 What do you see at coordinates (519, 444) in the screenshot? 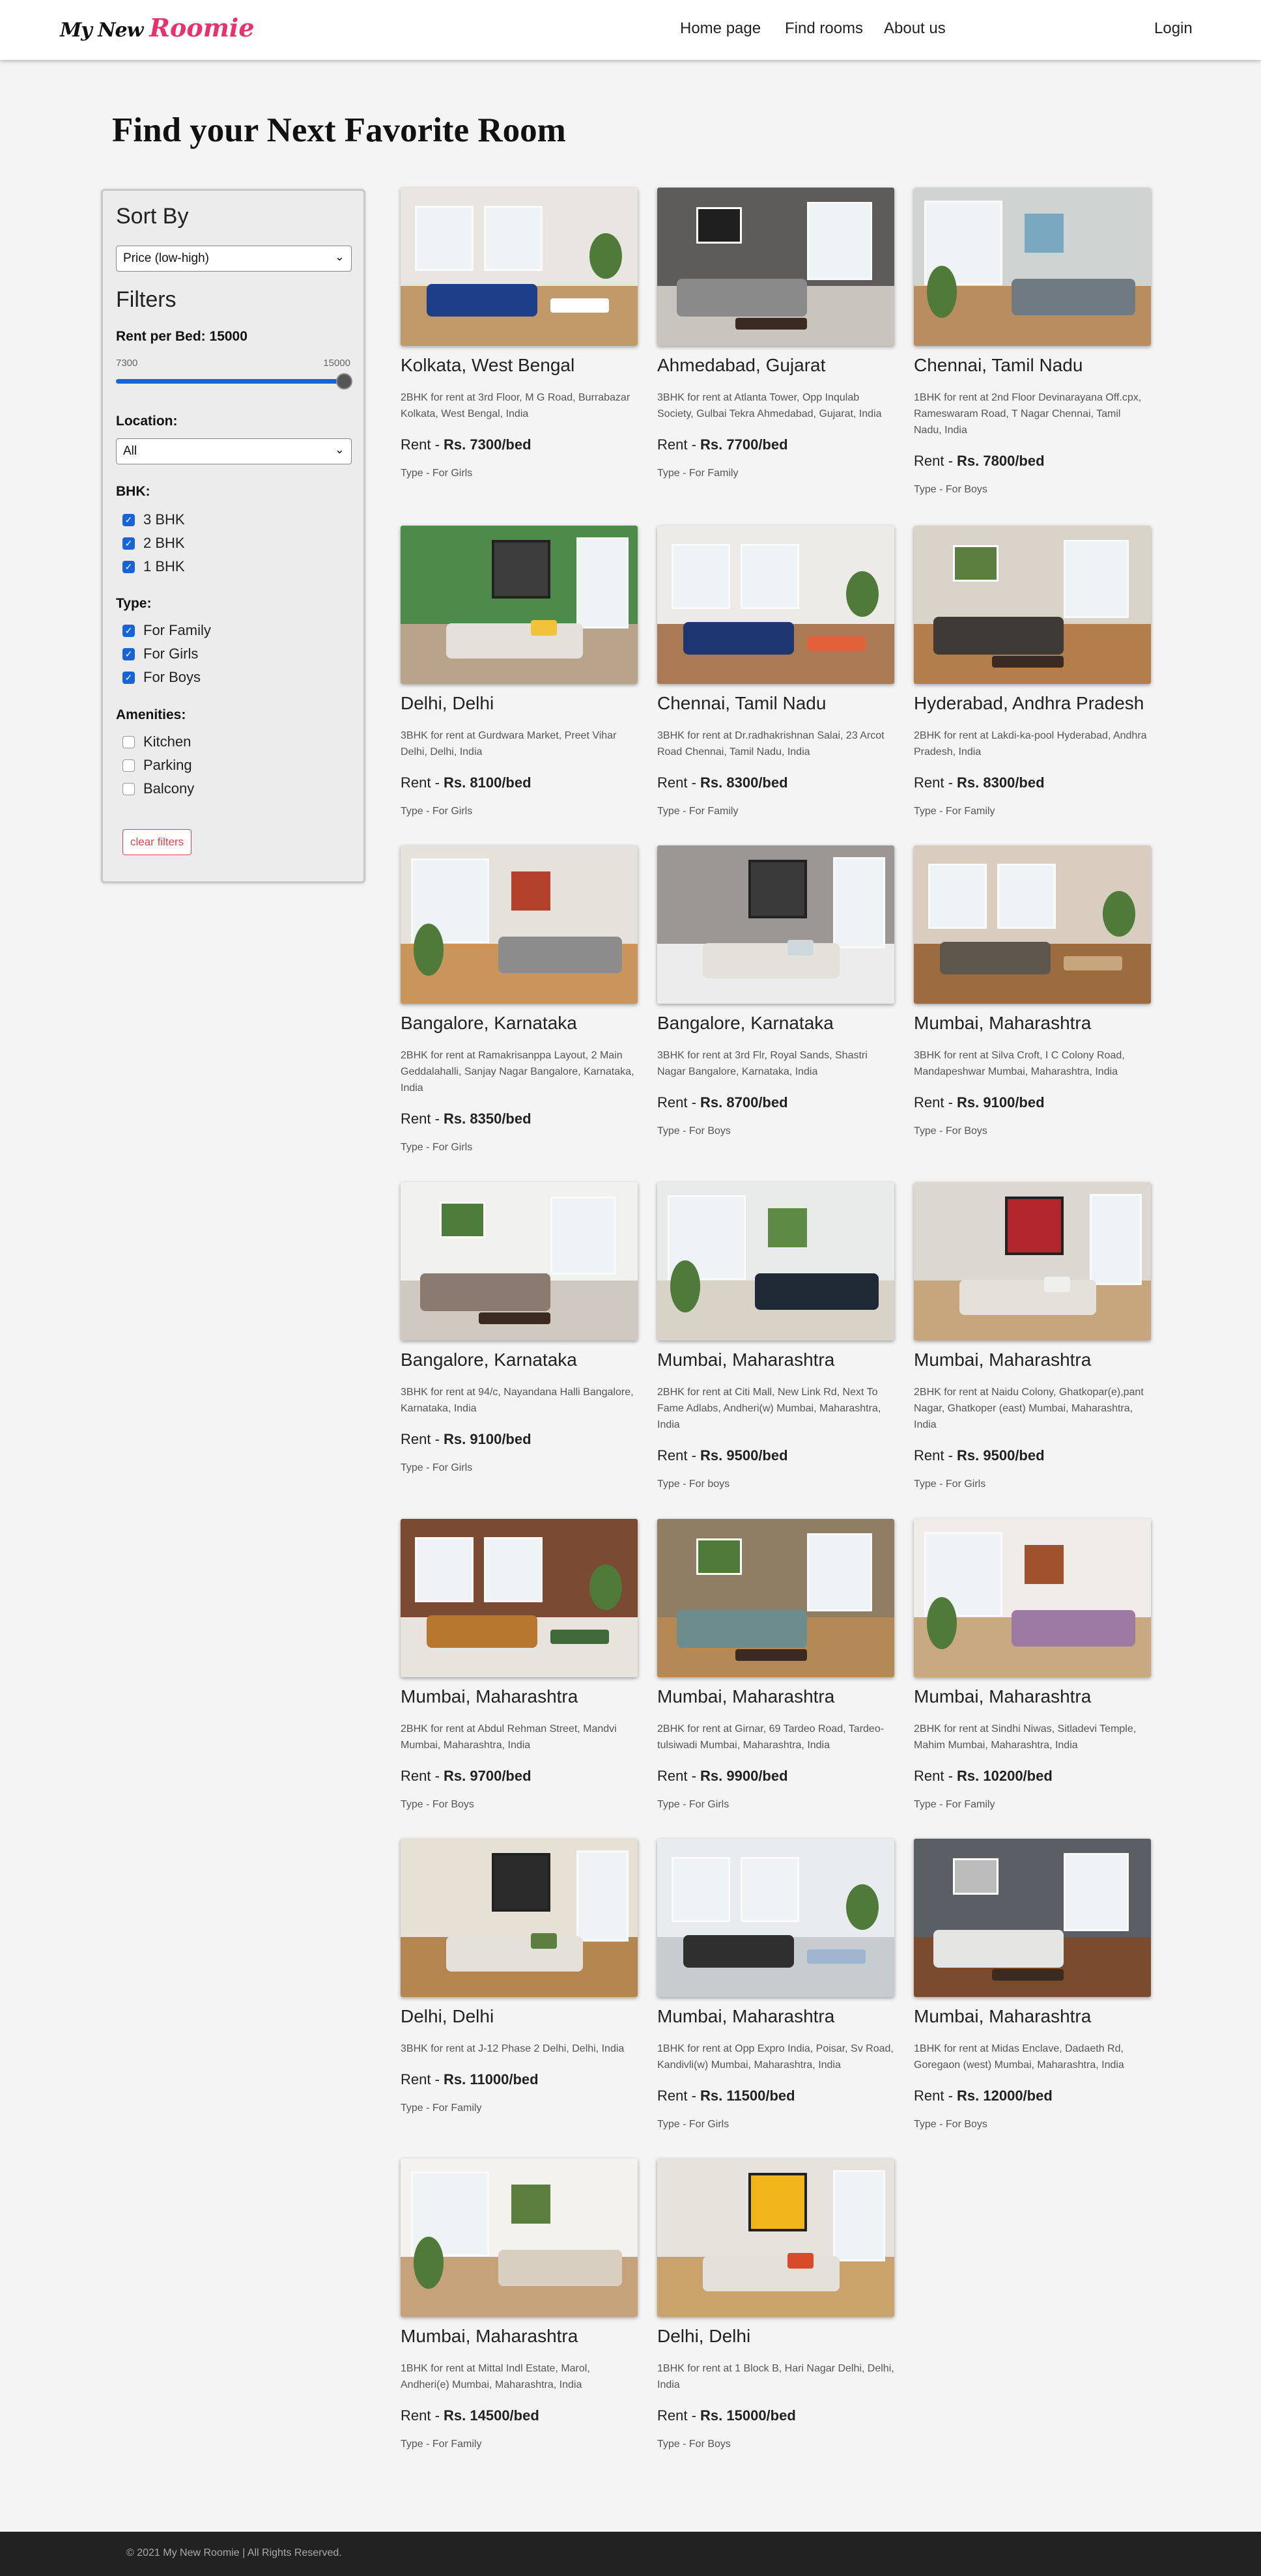
I see `room-rent: Rent - Rs. 7300/bed` at bounding box center [519, 444].